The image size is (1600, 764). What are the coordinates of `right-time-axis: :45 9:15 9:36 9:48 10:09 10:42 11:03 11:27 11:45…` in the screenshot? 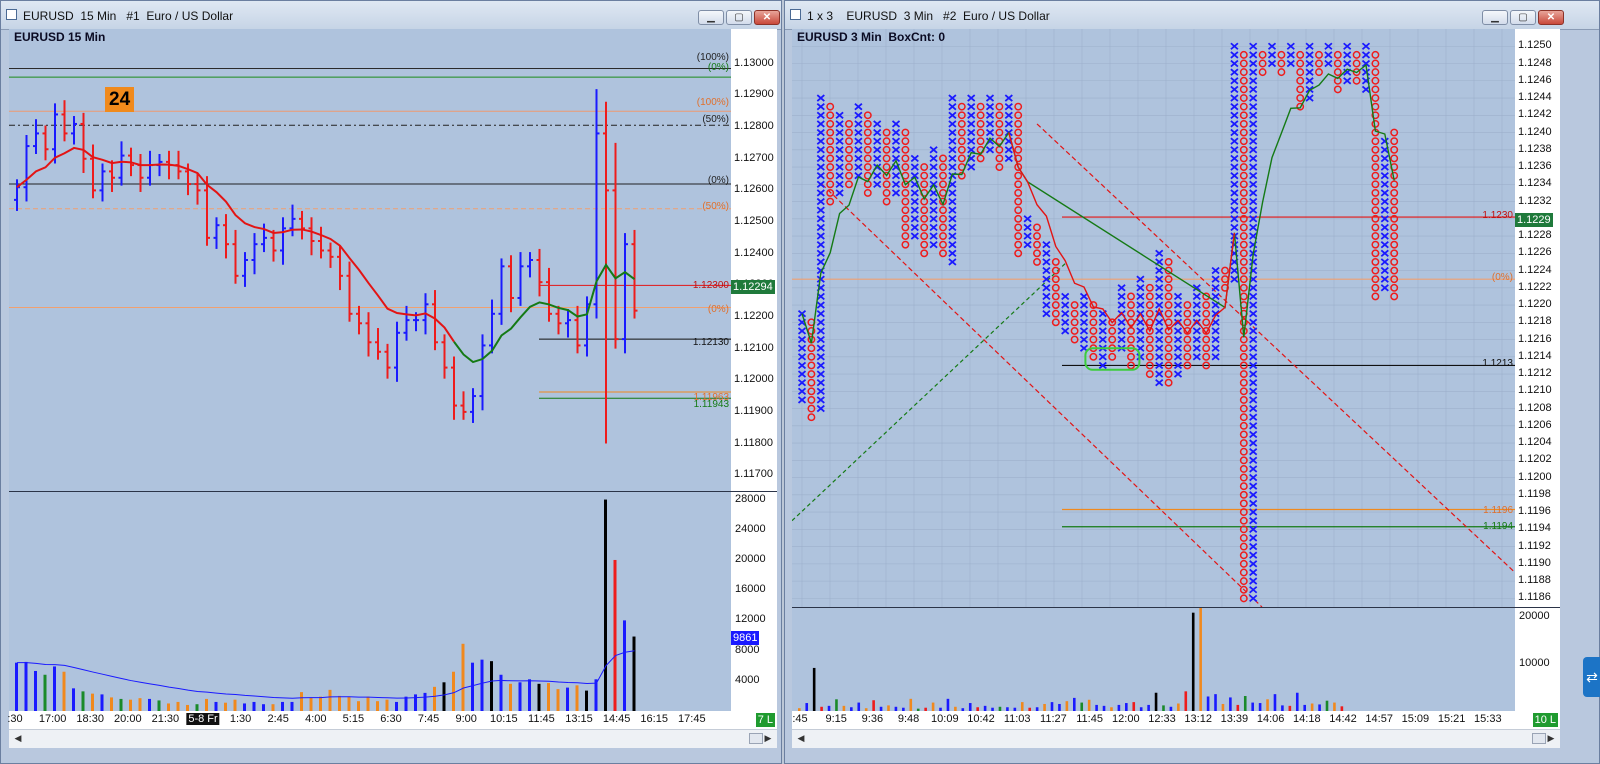 It's located at (1176, 720).